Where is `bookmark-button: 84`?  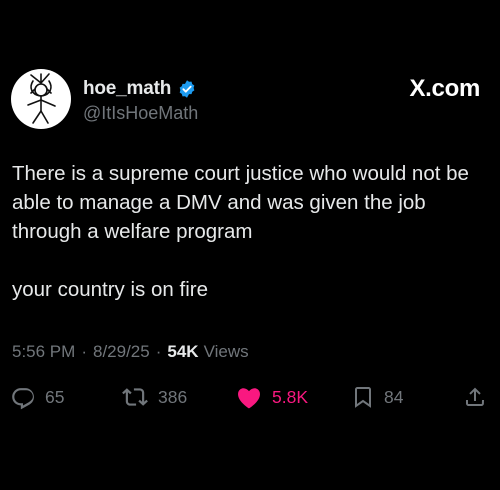
bookmark-button: 84 is located at coordinates (377, 397).